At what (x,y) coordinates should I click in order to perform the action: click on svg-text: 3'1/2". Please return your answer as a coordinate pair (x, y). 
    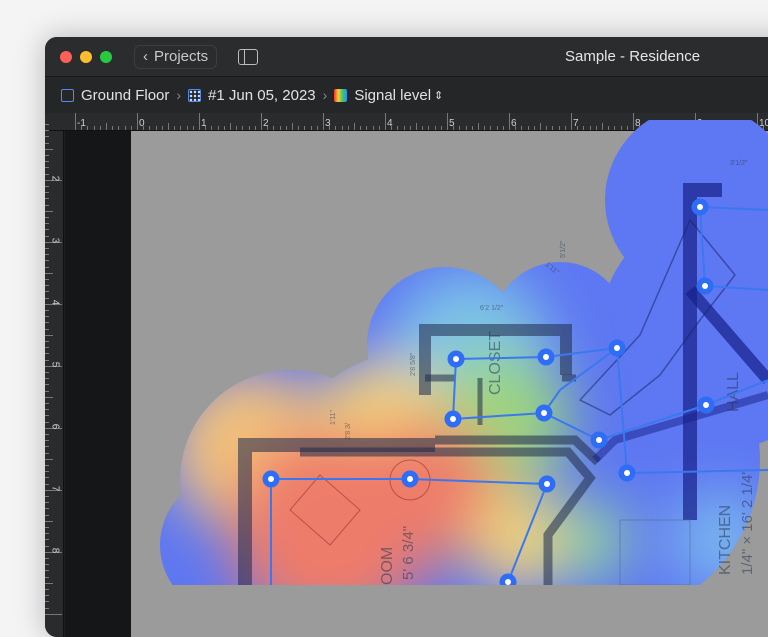
    Looking at the image, I should click on (739, 163).